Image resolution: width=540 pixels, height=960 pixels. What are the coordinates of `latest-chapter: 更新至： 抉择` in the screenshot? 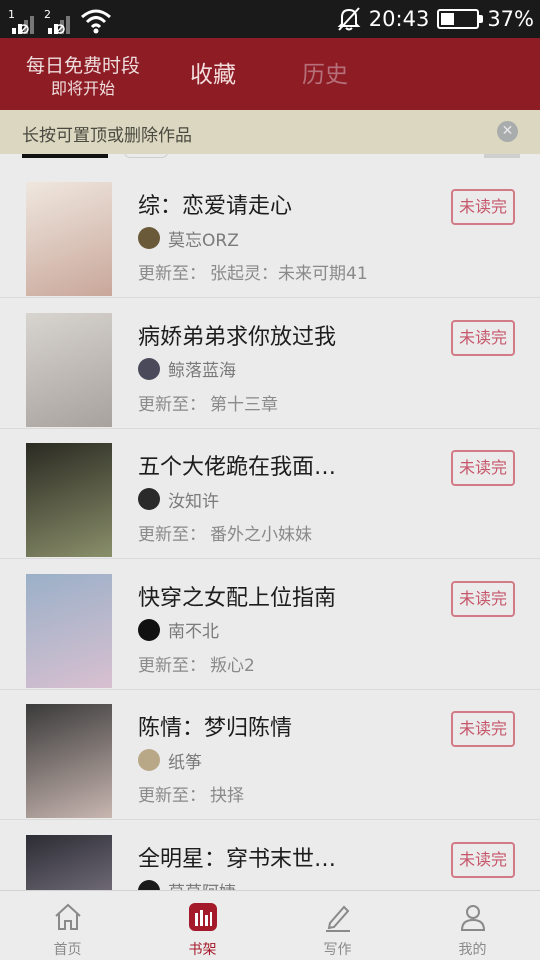 It's located at (191, 793).